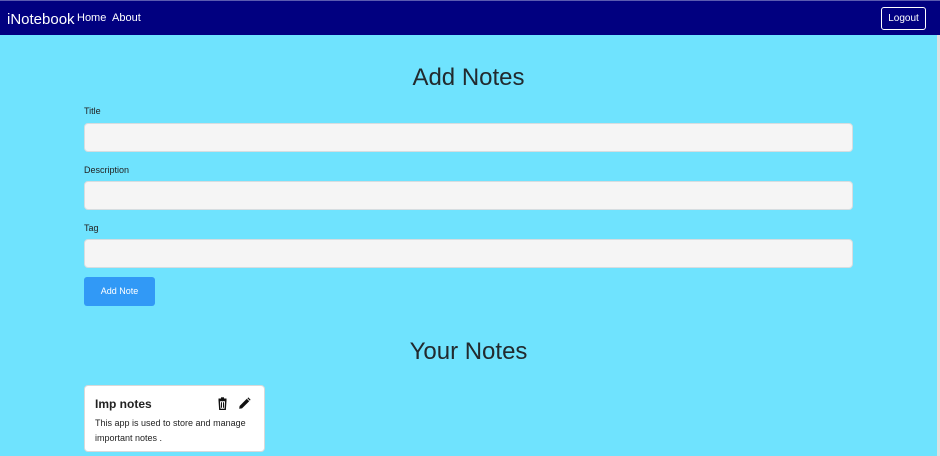  Describe the element at coordinates (123, 404) in the screenshot. I see `note-title: Imp notes` at that location.